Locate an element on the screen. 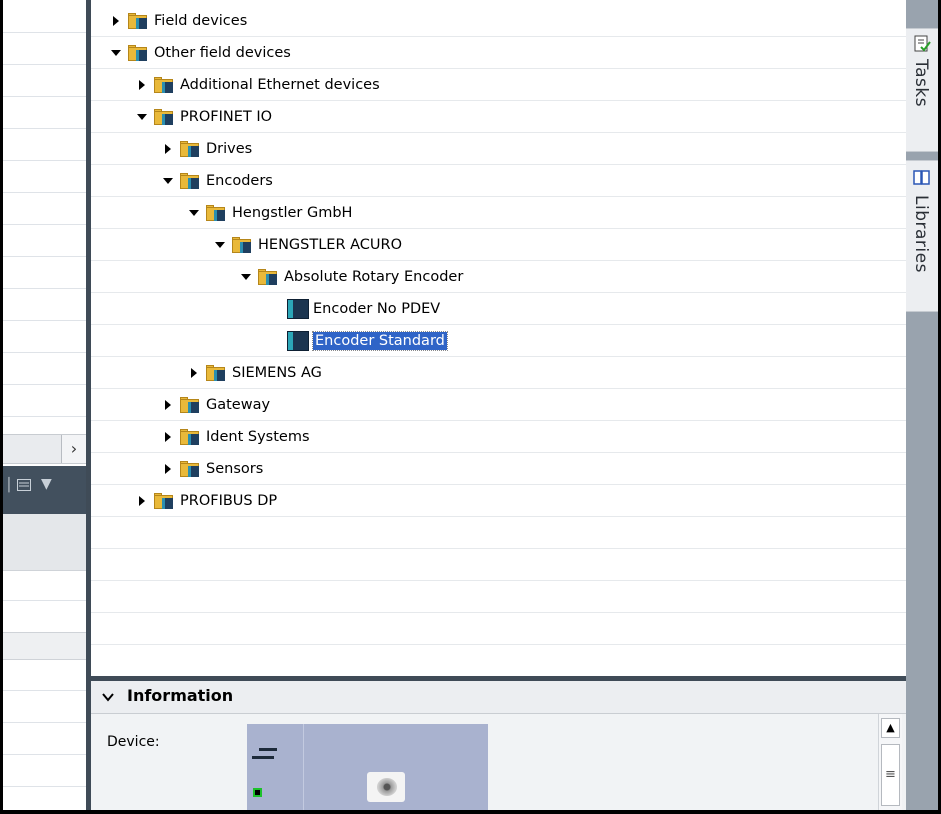  information-body: Device: is located at coordinates (498, 762).